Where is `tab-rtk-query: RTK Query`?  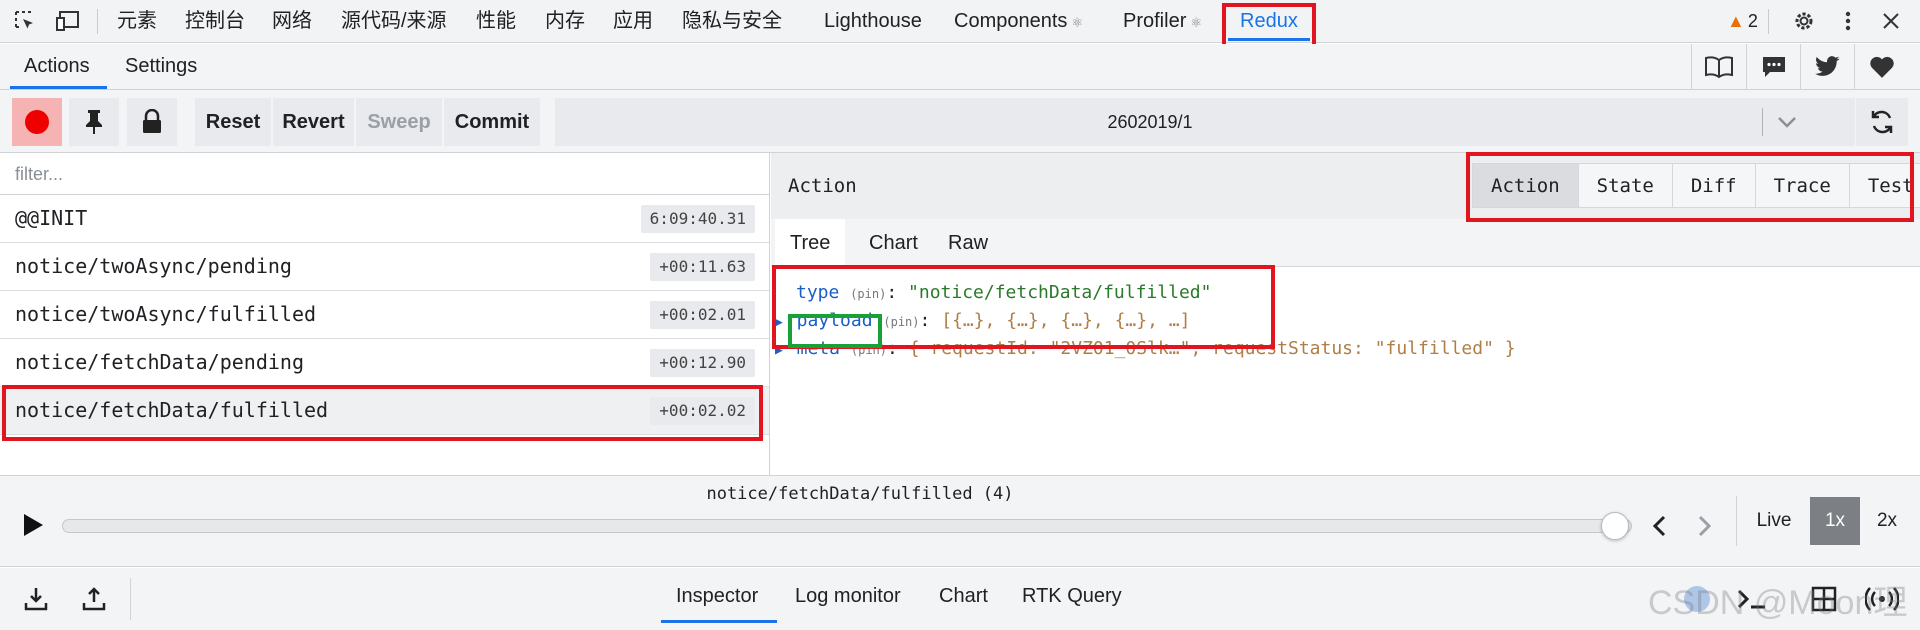
tab-rtk-query: RTK Query is located at coordinates (1072, 596).